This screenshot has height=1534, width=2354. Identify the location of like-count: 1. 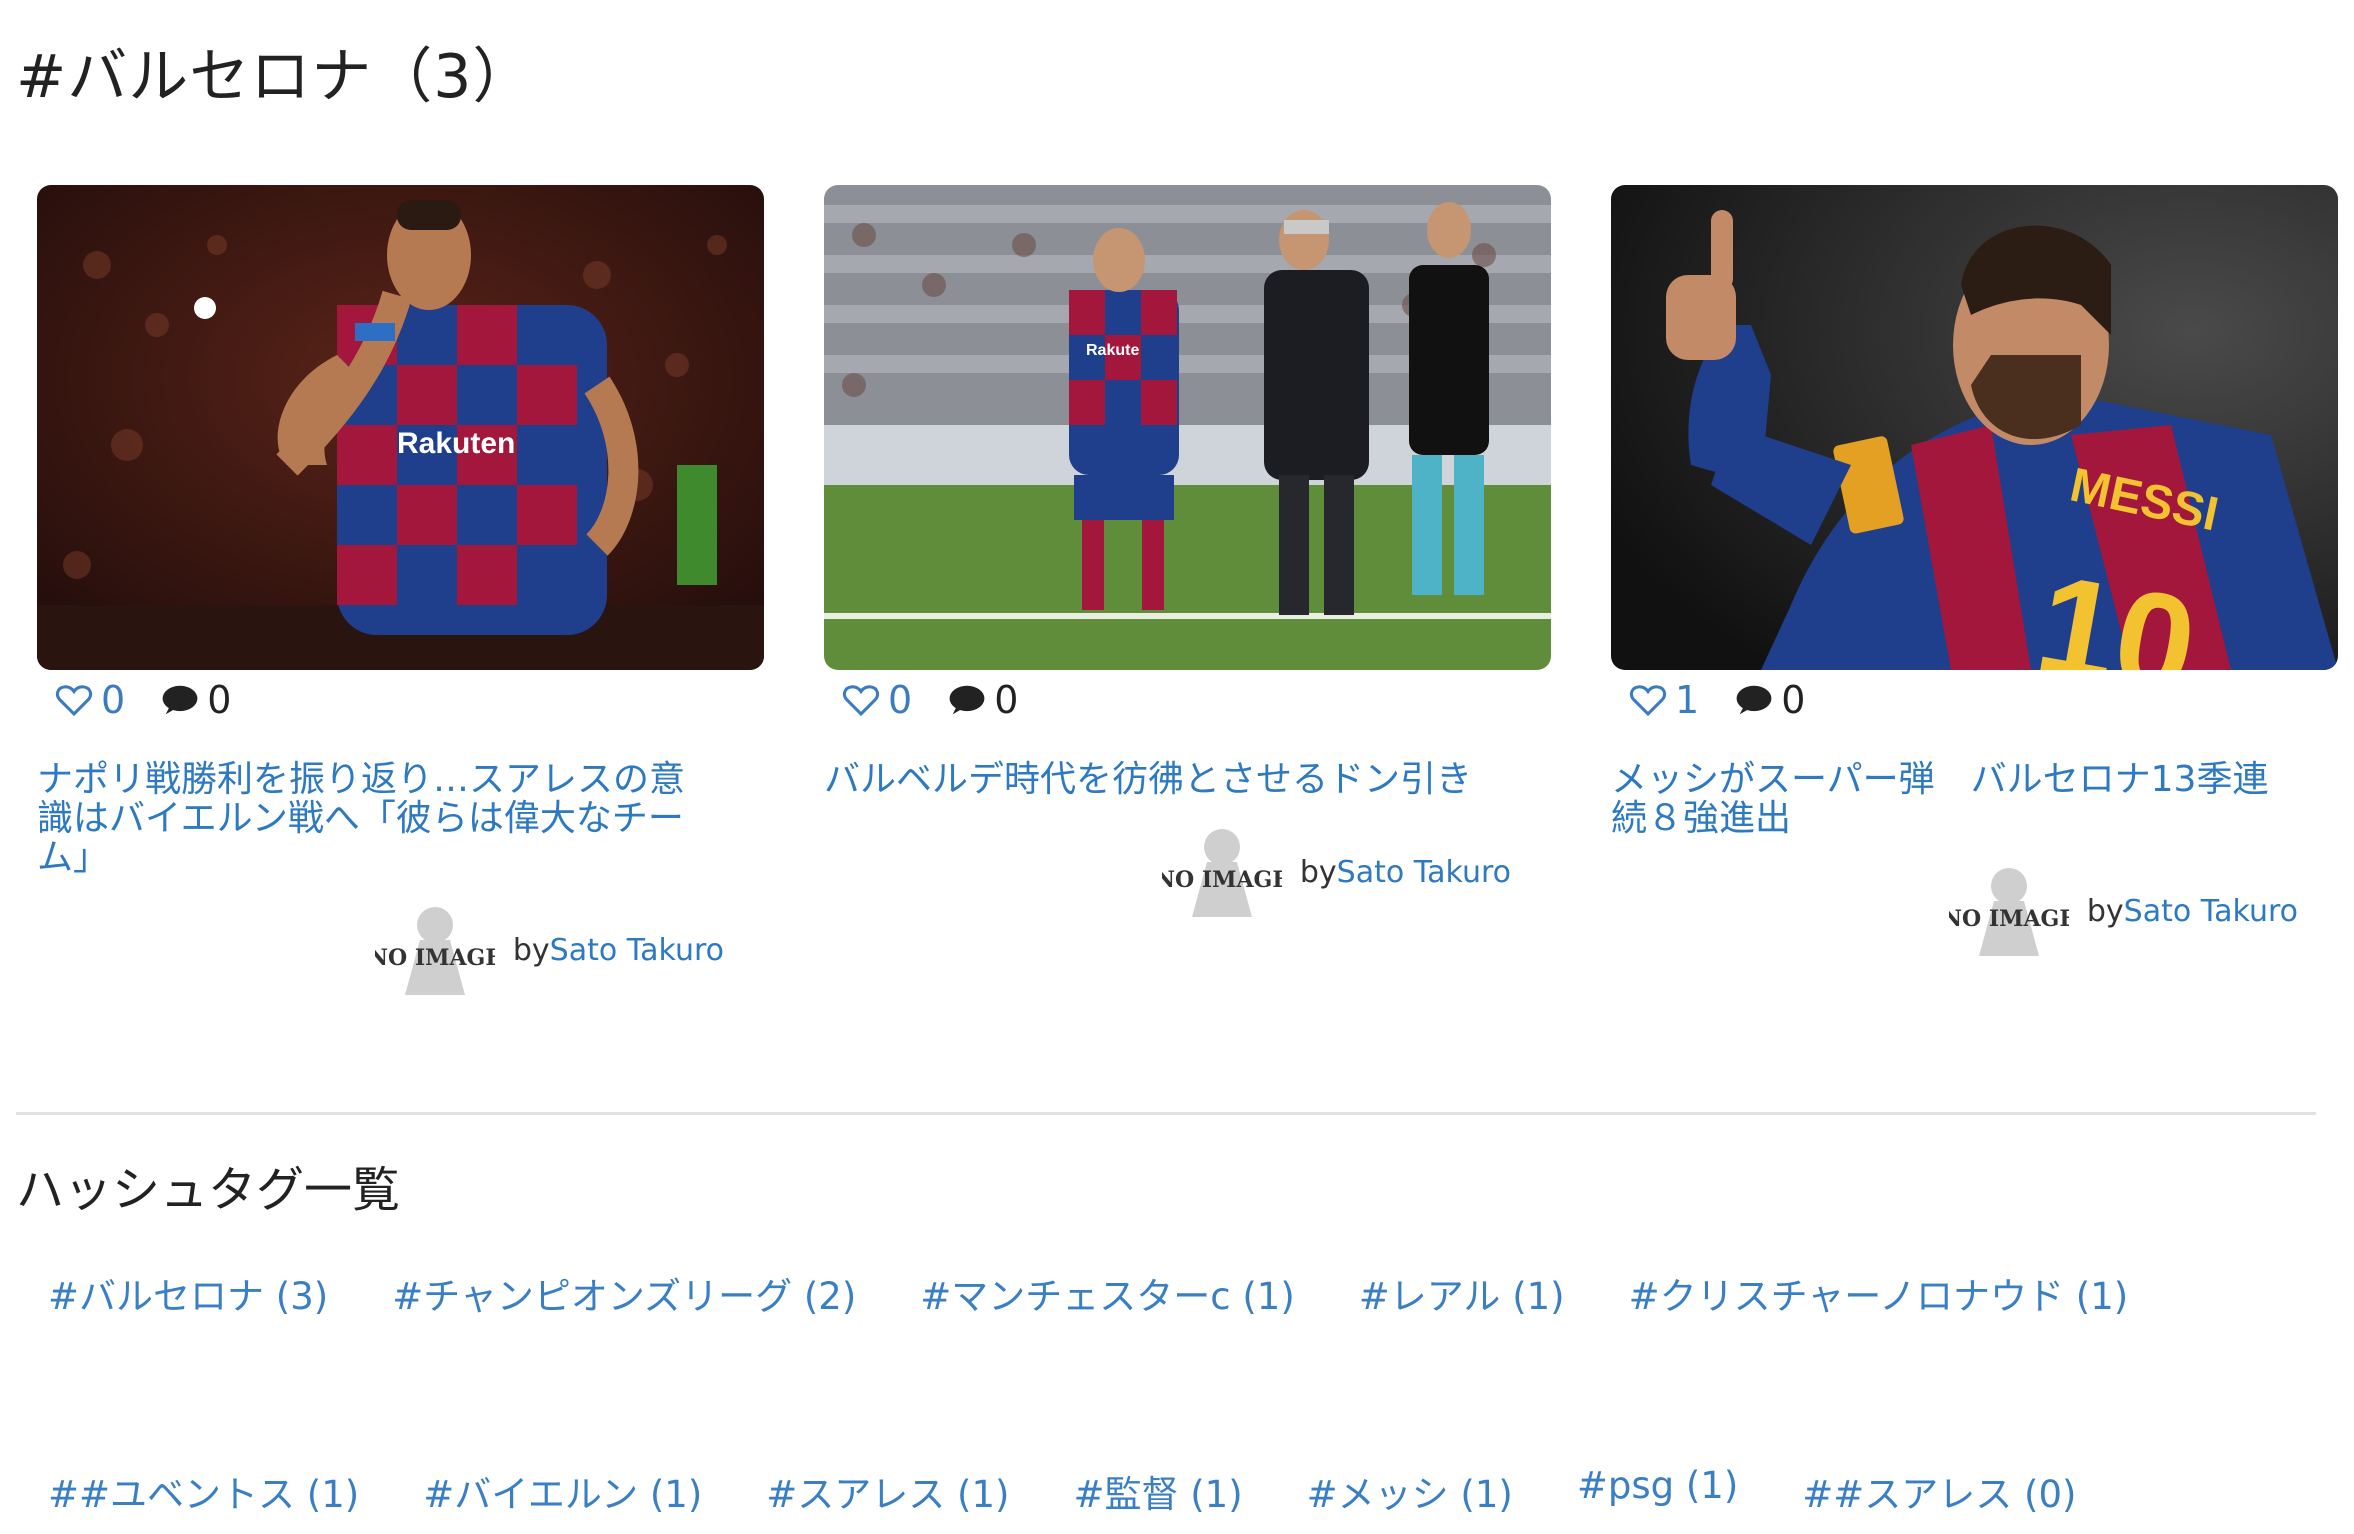
(1687, 700).